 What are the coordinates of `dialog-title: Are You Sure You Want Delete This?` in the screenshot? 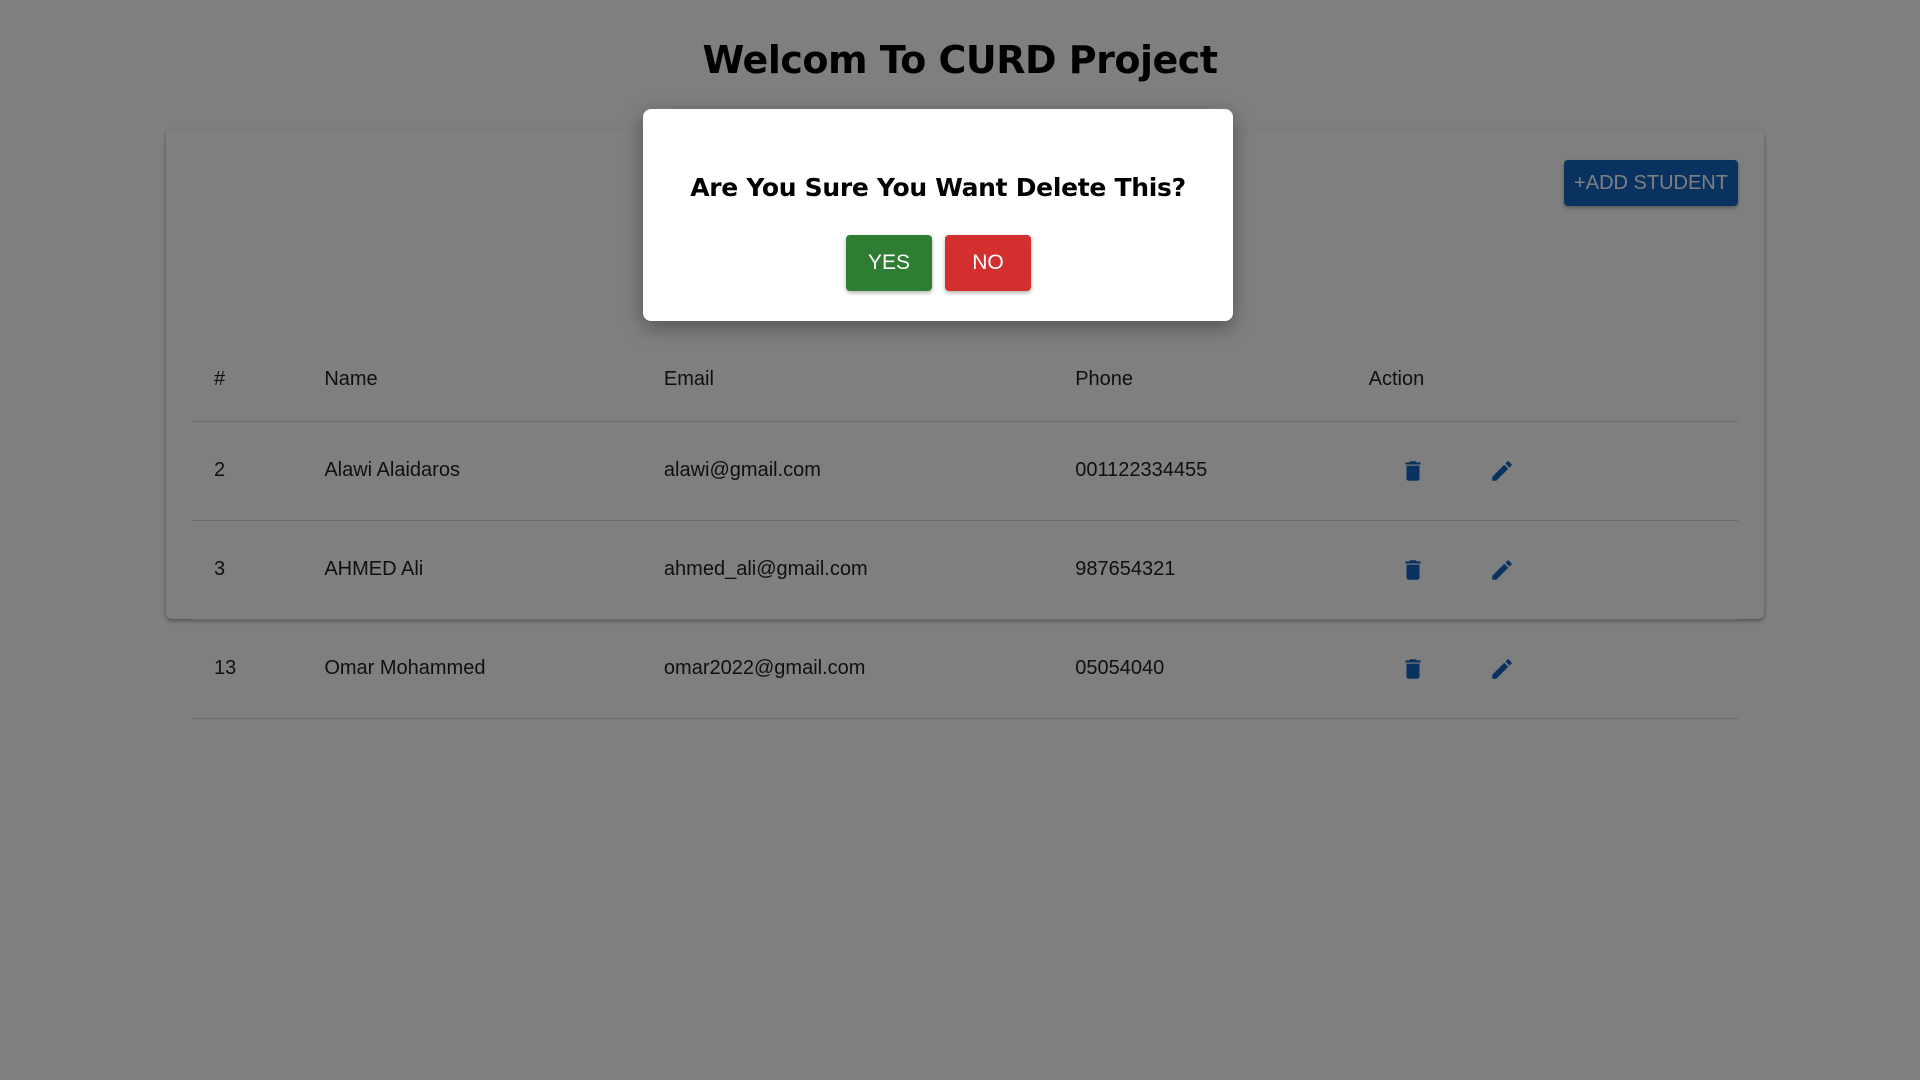 It's located at (938, 187).